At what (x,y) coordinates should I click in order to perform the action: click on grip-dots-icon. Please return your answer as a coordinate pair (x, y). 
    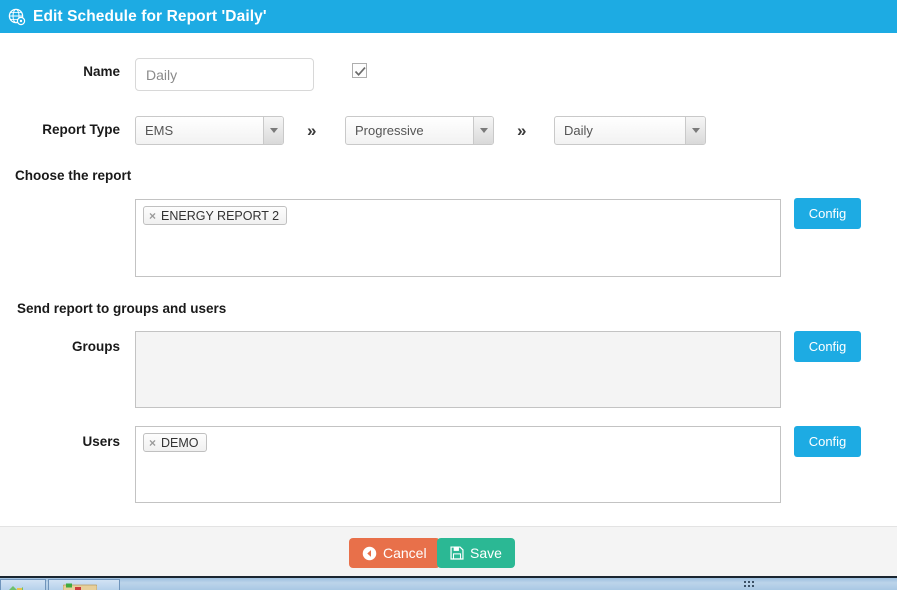
    Looking at the image, I should click on (750, 585).